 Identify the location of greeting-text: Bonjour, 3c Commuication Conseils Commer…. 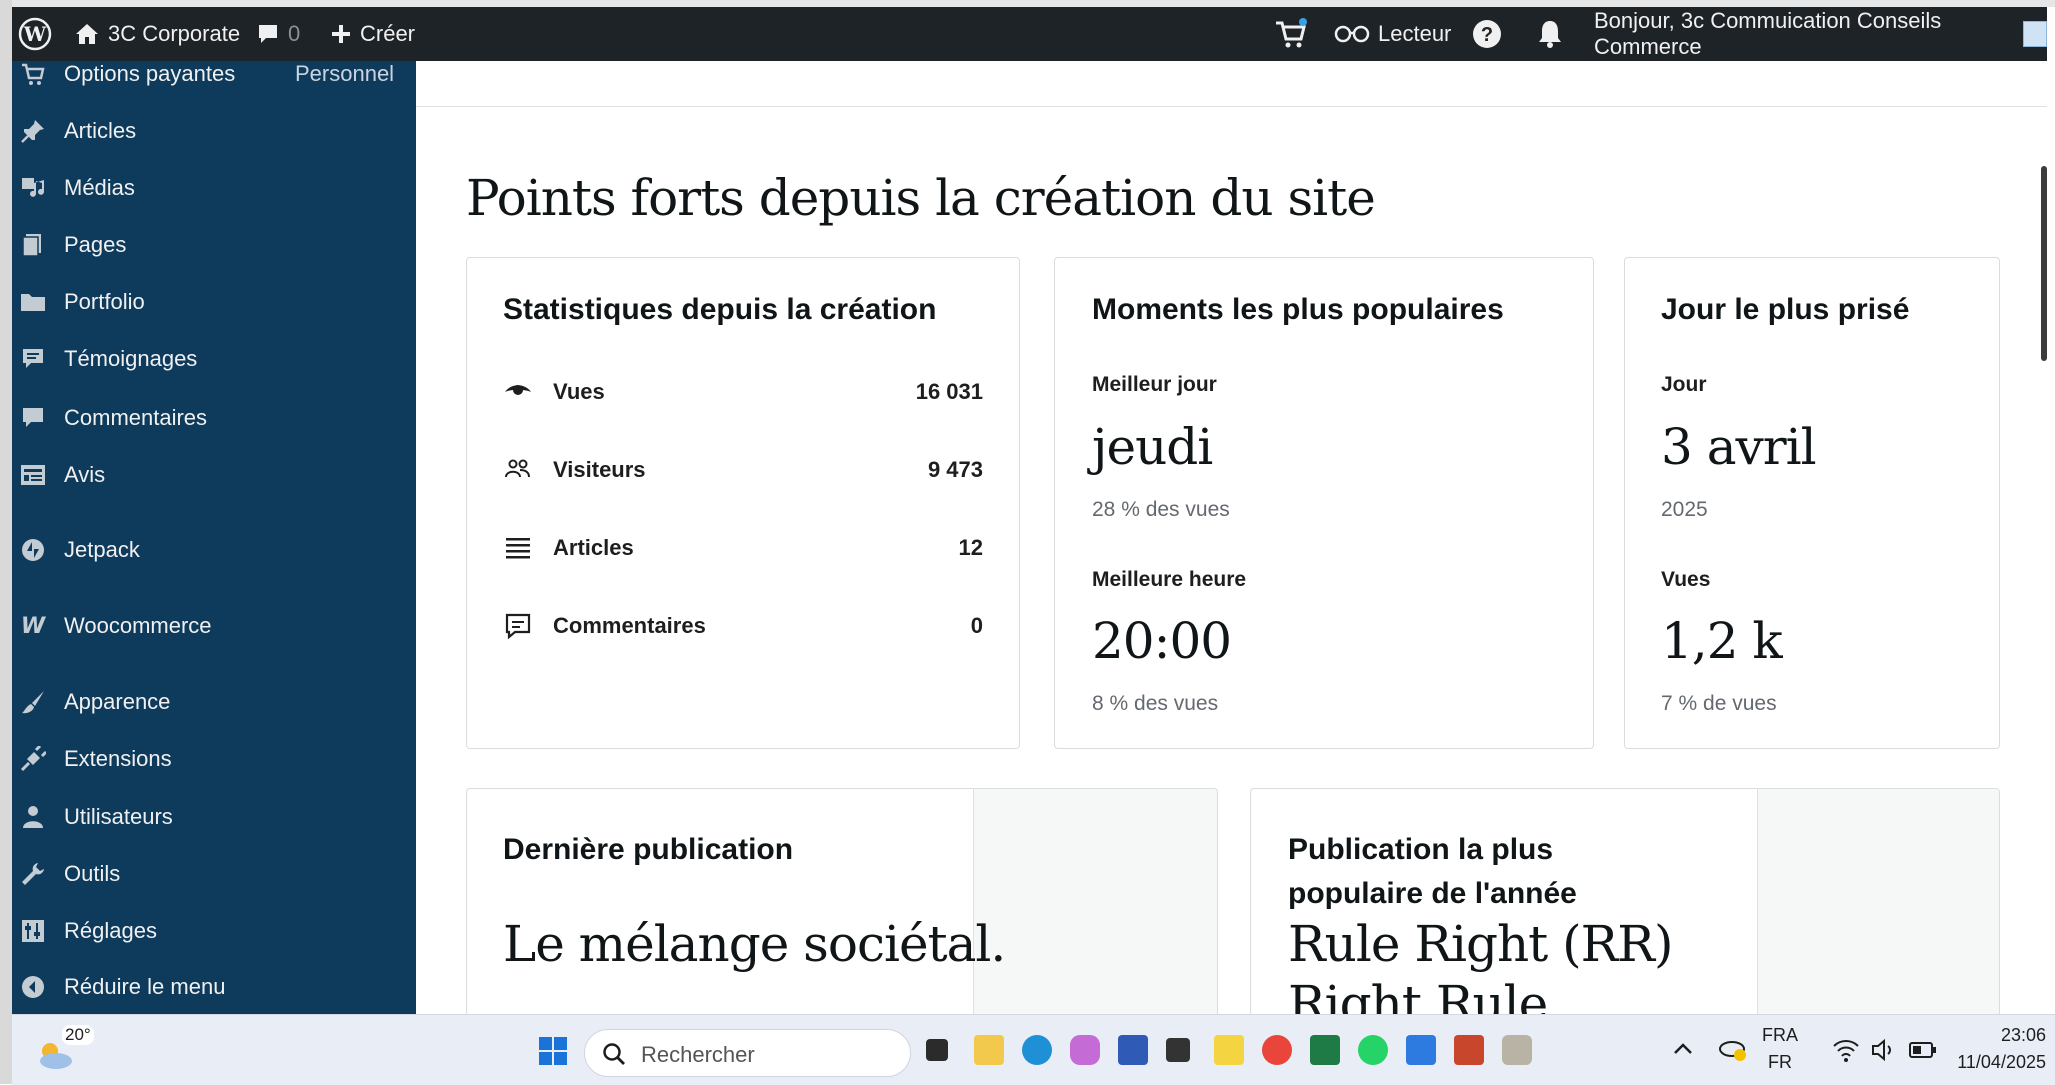
(1768, 33).